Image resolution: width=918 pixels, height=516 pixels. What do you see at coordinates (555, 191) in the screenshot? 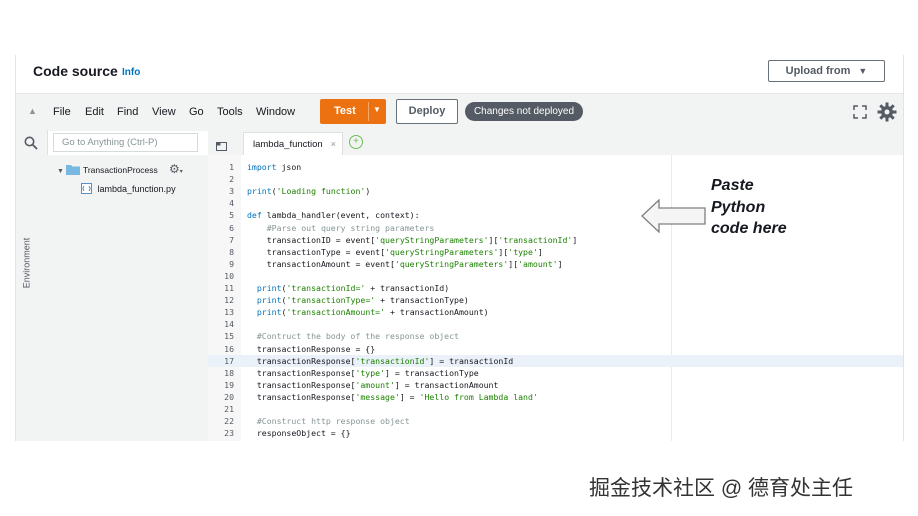
I see `code-line: 3 print('Loading function')` at bounding box center [555, 191].